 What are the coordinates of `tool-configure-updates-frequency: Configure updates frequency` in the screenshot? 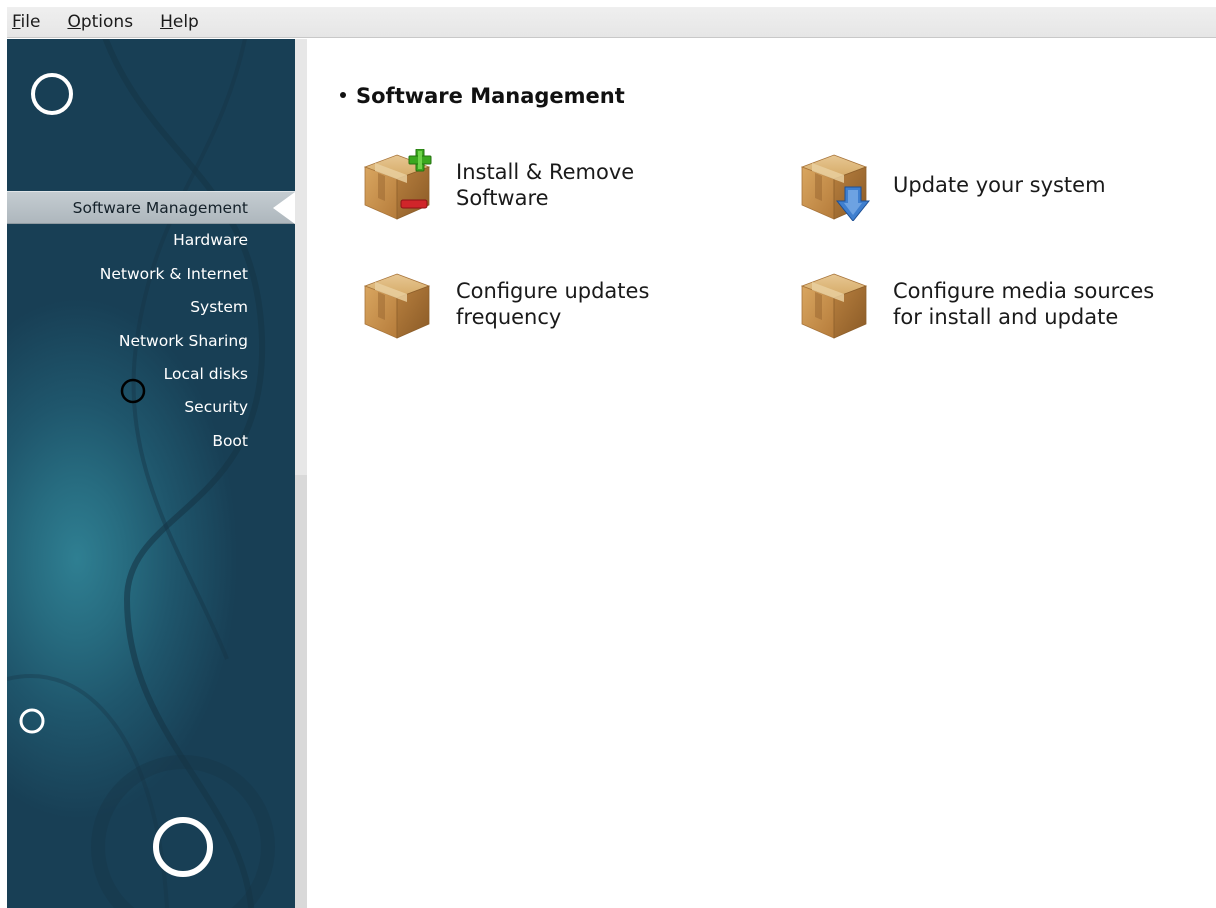 It's located at (558, 304).